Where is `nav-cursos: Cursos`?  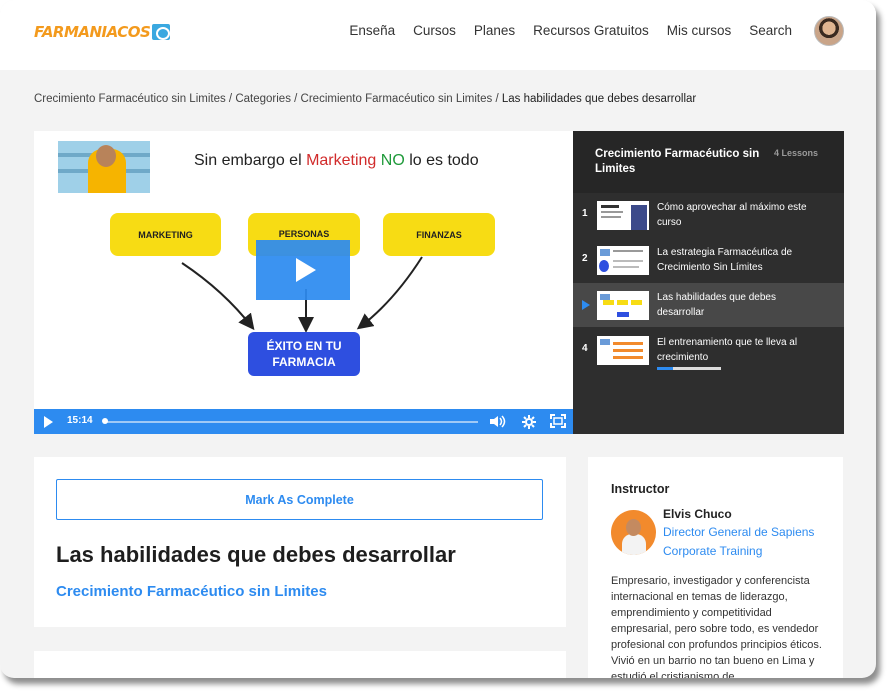
nav-cursos: Cursos is located at coordinates (434, 30).